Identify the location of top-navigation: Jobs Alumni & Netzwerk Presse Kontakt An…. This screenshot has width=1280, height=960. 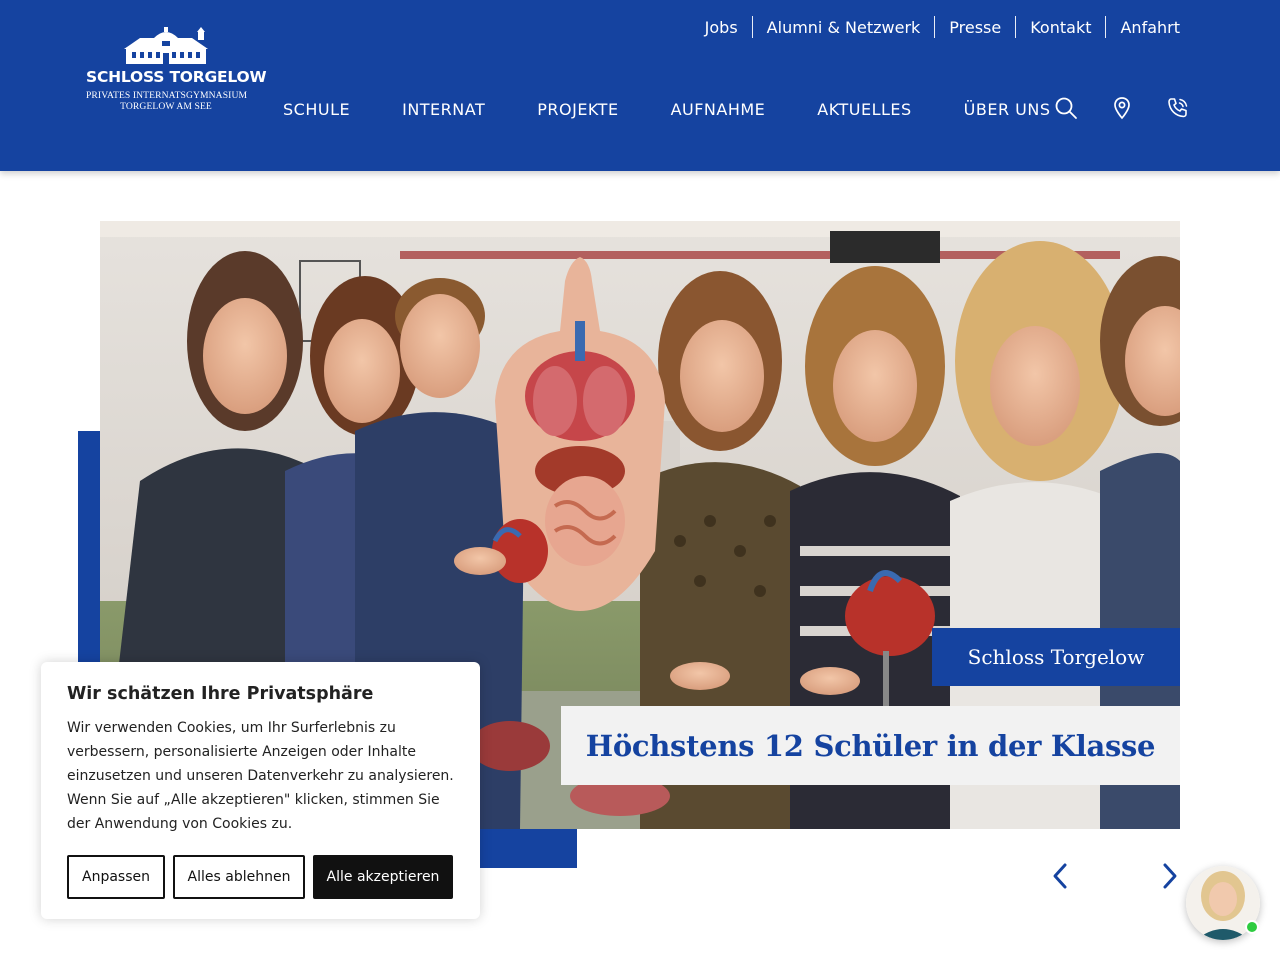
(942, 27).